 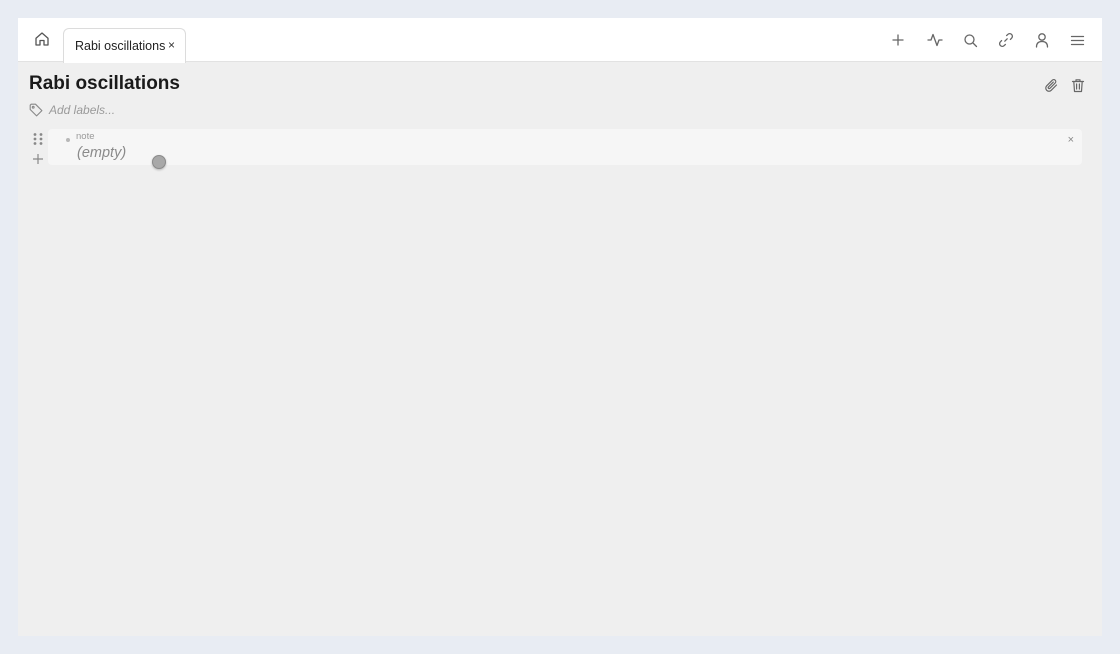 I want to click on menu-icon, so click(x=1077, y=40).